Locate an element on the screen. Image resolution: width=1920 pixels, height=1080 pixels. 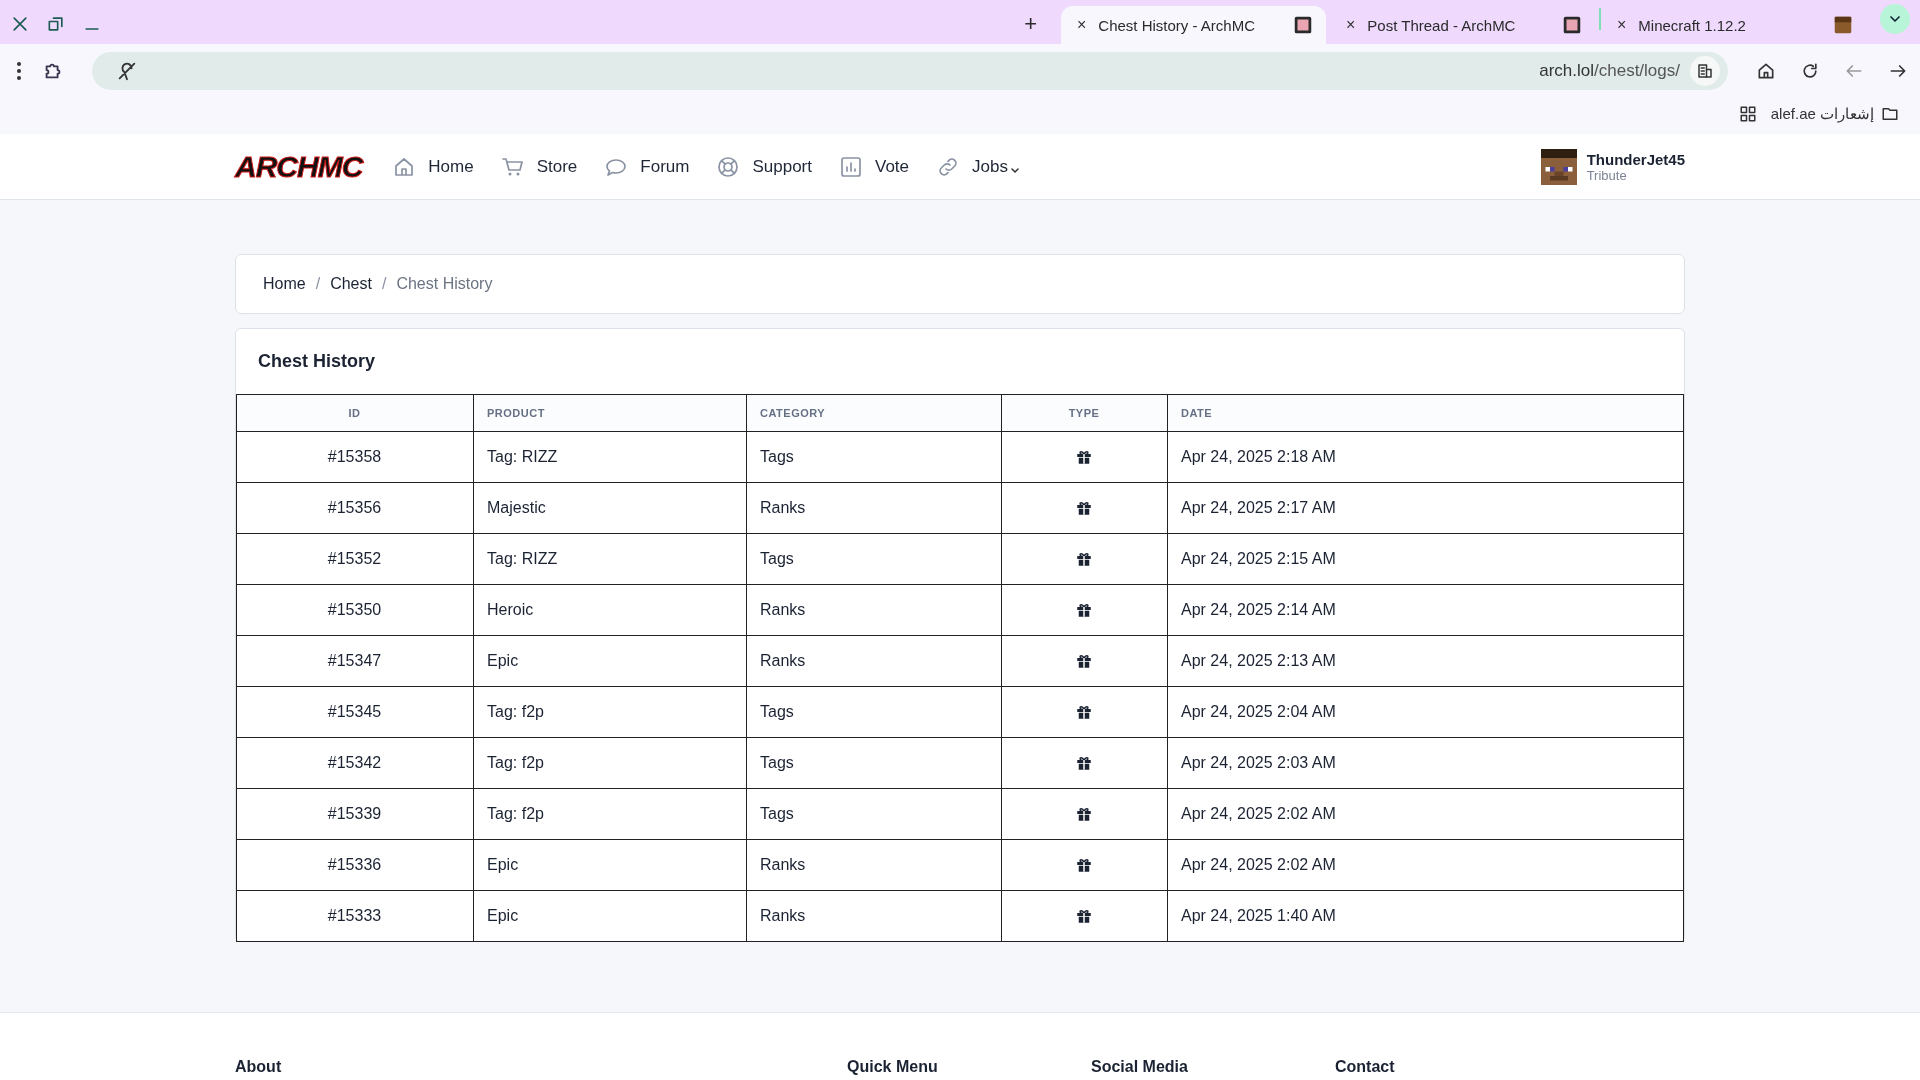
table-cell: Apr 24, 2025 2:15 AM is located at coordinates (1425, 559).